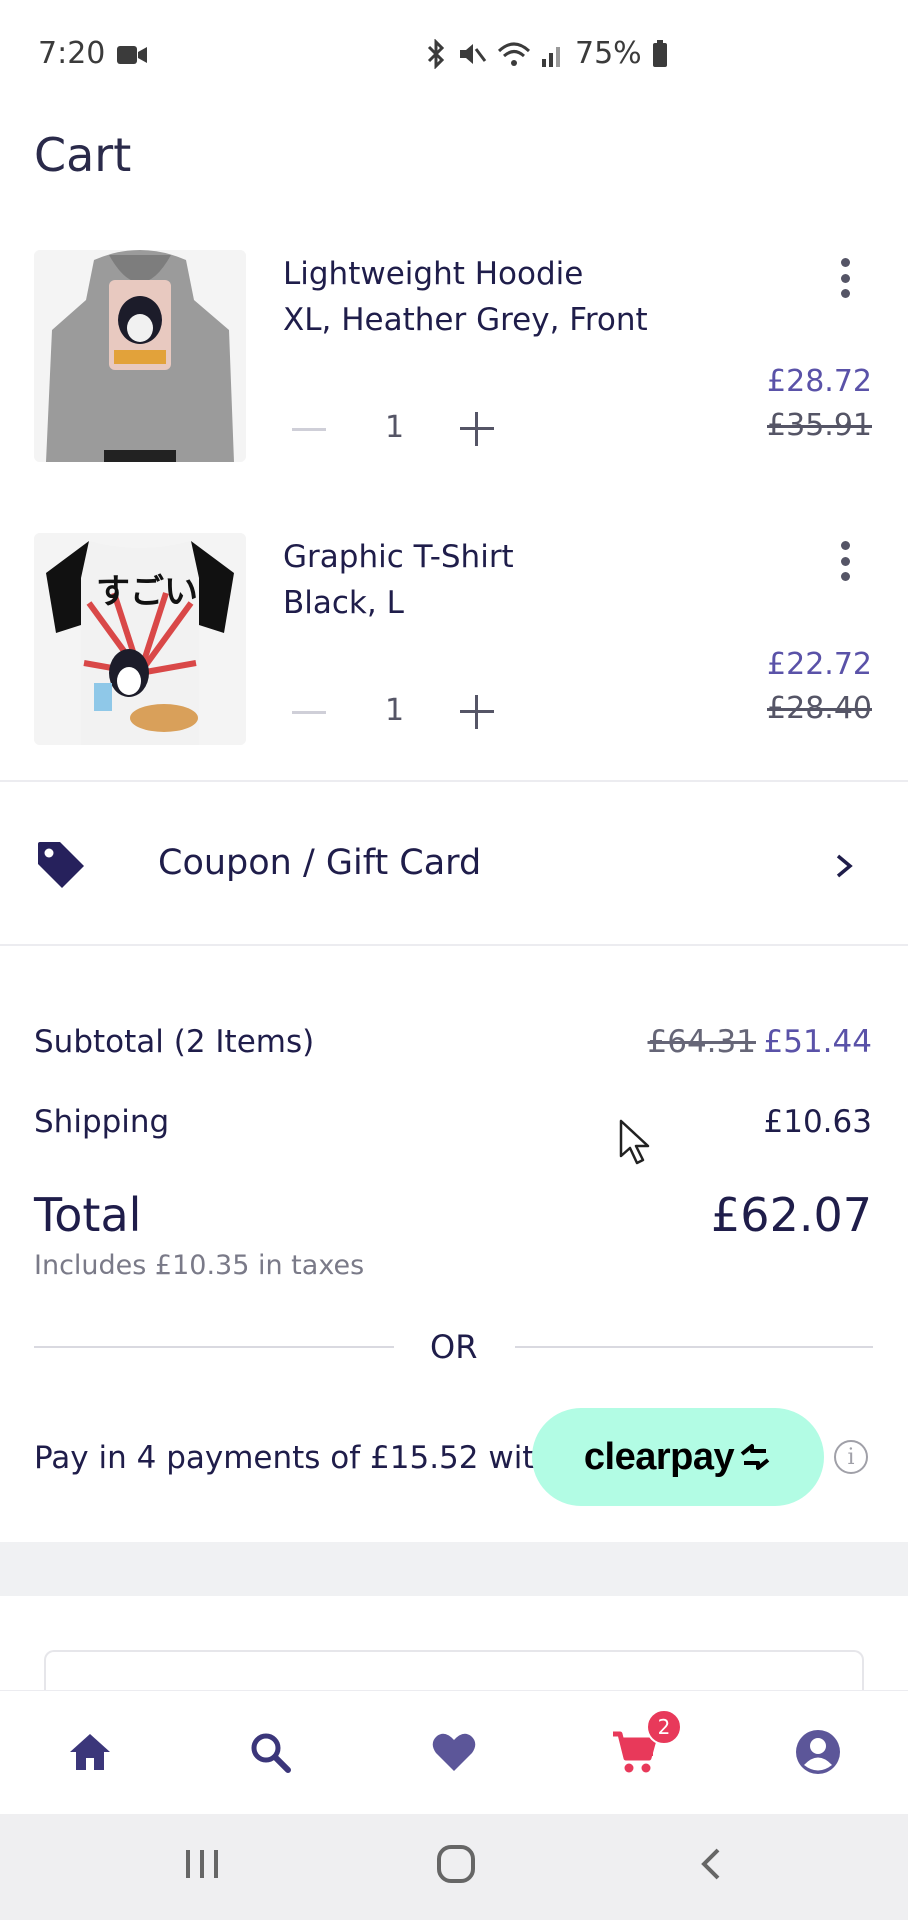 This screenshot has height=1920, width=908. I want to click on total-label: Total, so click(88, 1215).